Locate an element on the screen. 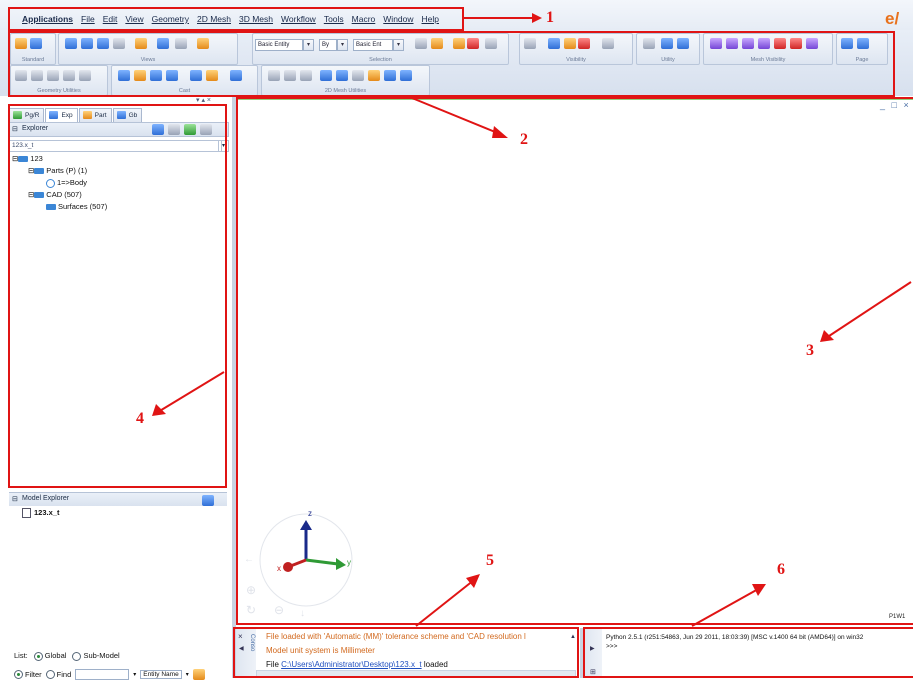  collapse-icon: ⊟ is located at coordinates (15, 499).